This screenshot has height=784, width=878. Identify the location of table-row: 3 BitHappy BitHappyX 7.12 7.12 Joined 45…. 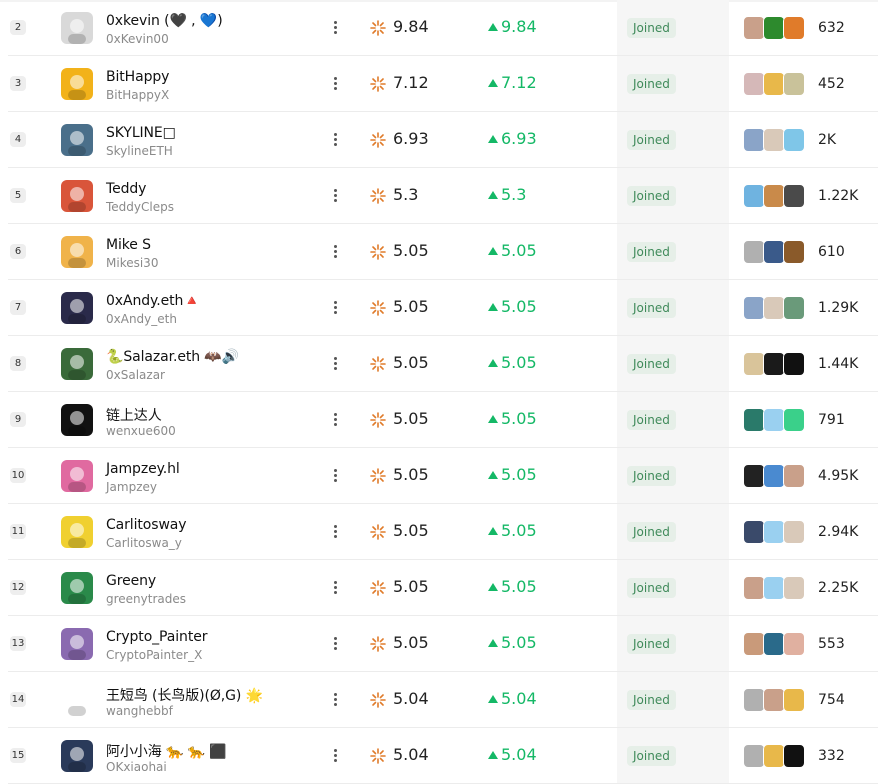
(439, 84).